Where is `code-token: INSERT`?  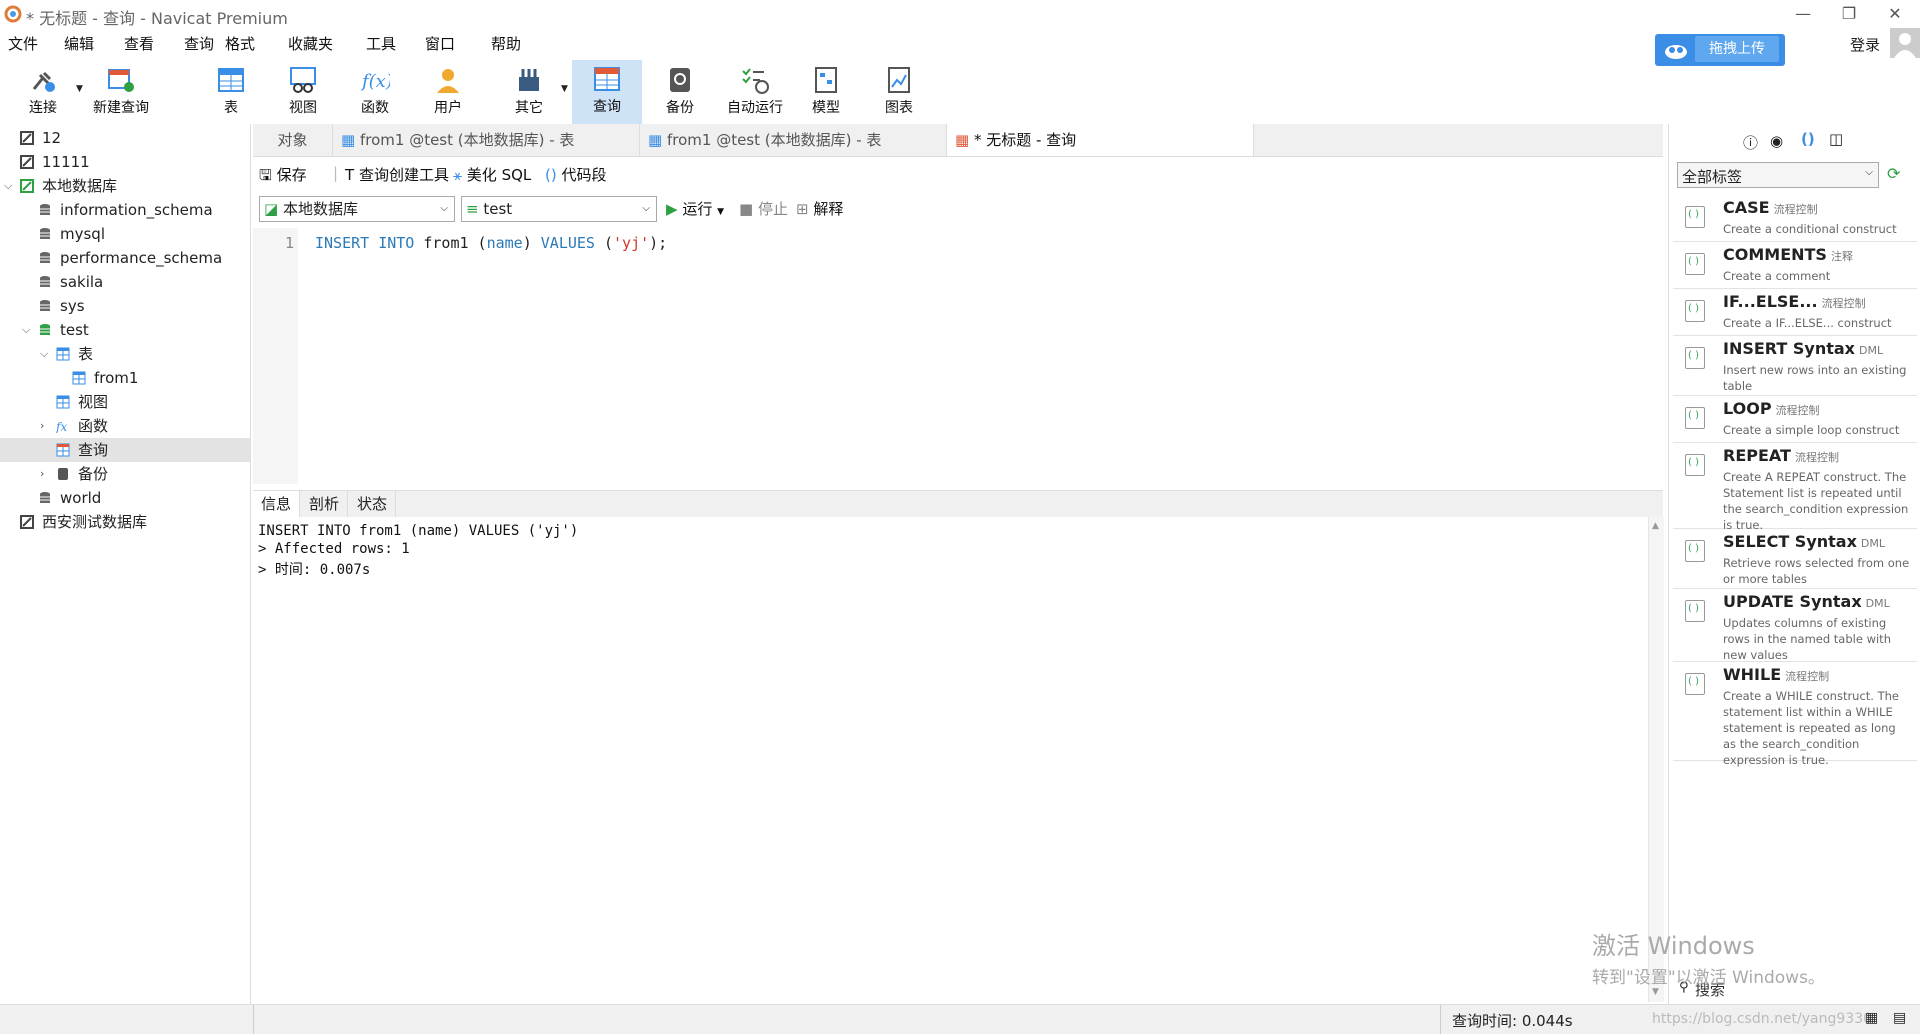 code-token: INSERT is located at coordinates (342, 243).